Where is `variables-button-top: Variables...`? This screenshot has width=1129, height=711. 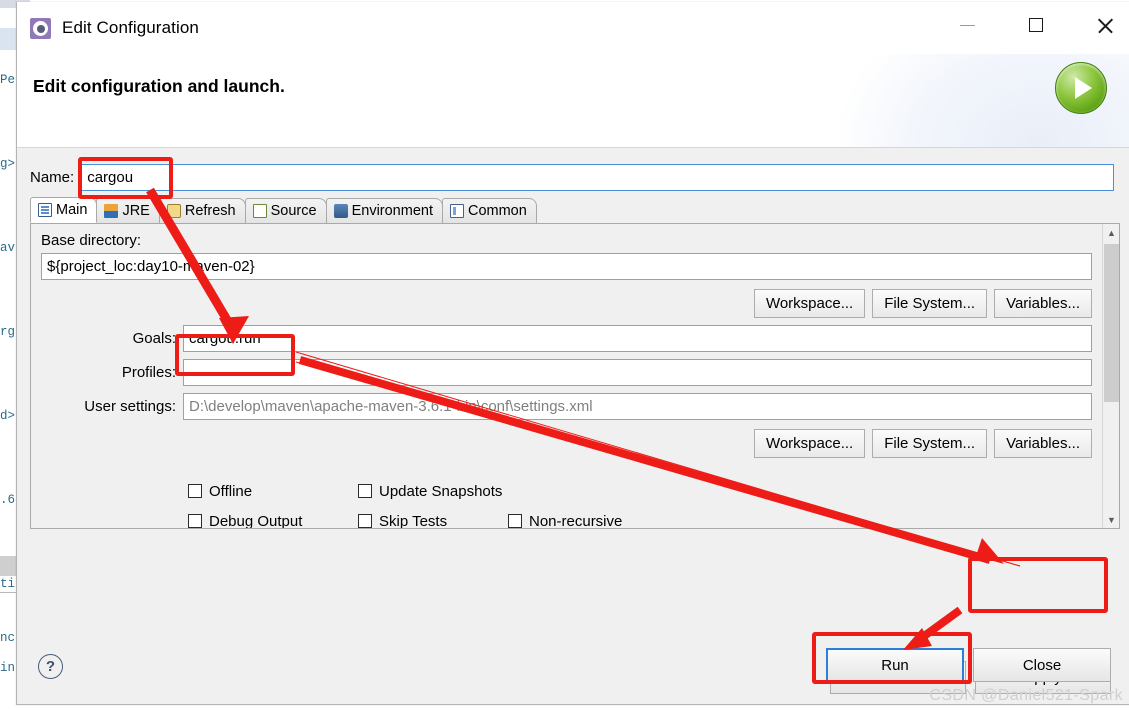
variables-button-top: Variables... is located at coordinates (1043, 303).